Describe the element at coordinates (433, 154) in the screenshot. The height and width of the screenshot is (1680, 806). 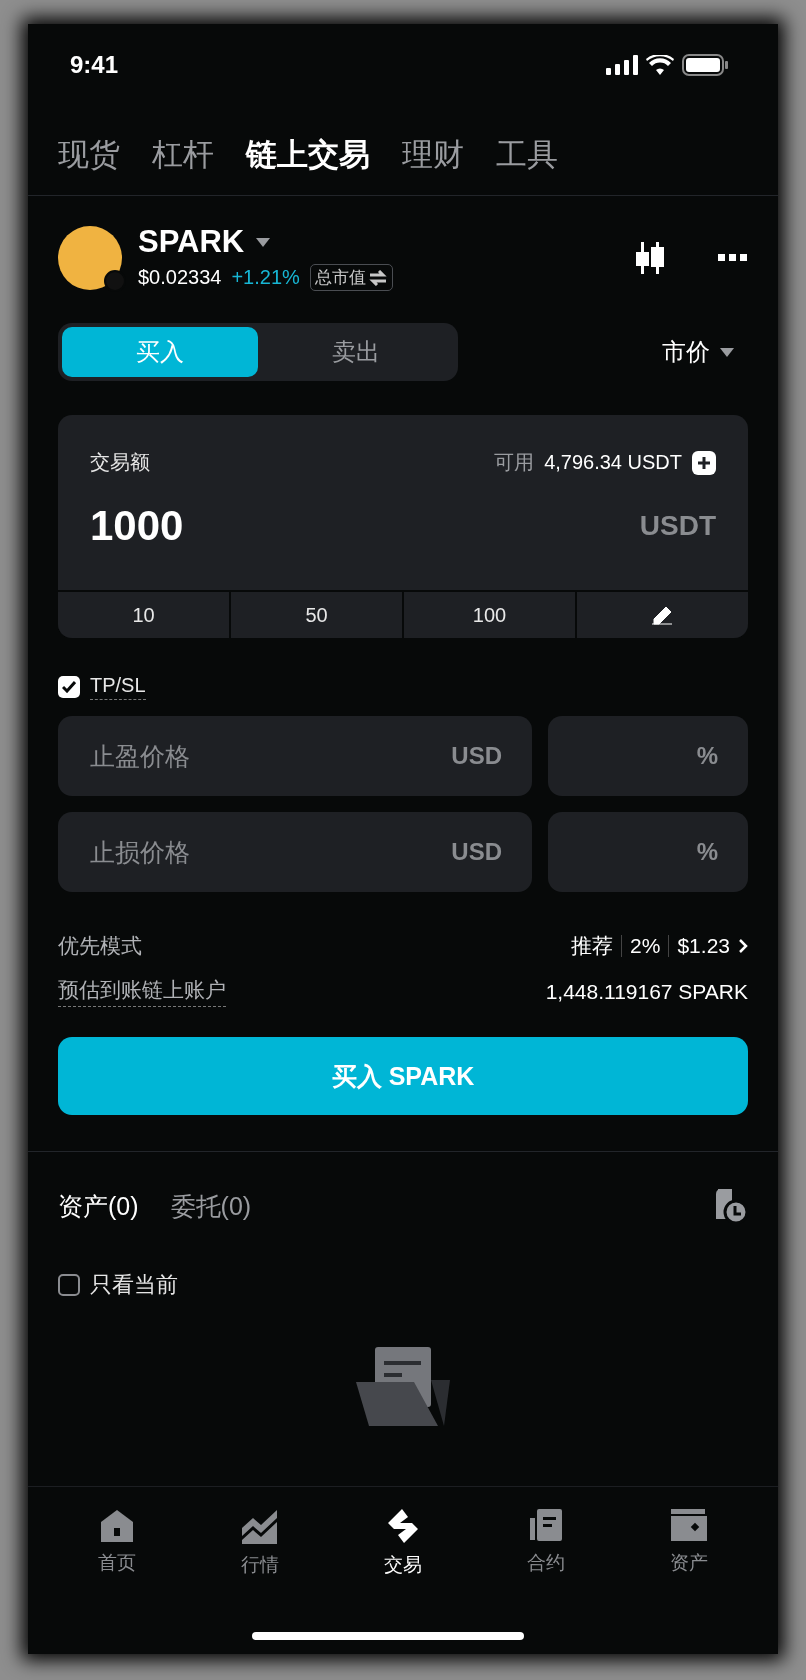
I see `top-tab: 理财` at that location.